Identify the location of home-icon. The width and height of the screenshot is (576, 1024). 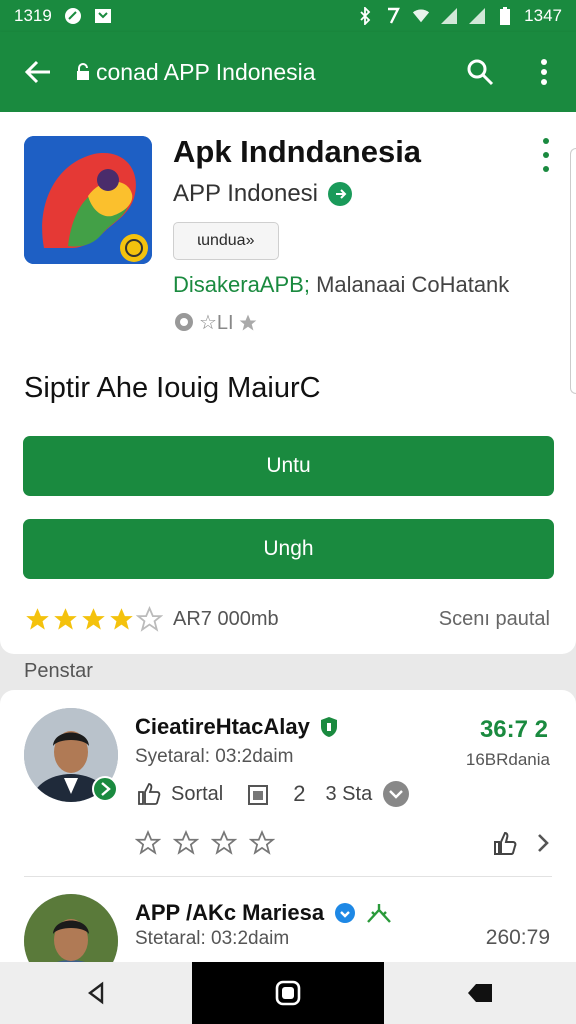
(288, 993).